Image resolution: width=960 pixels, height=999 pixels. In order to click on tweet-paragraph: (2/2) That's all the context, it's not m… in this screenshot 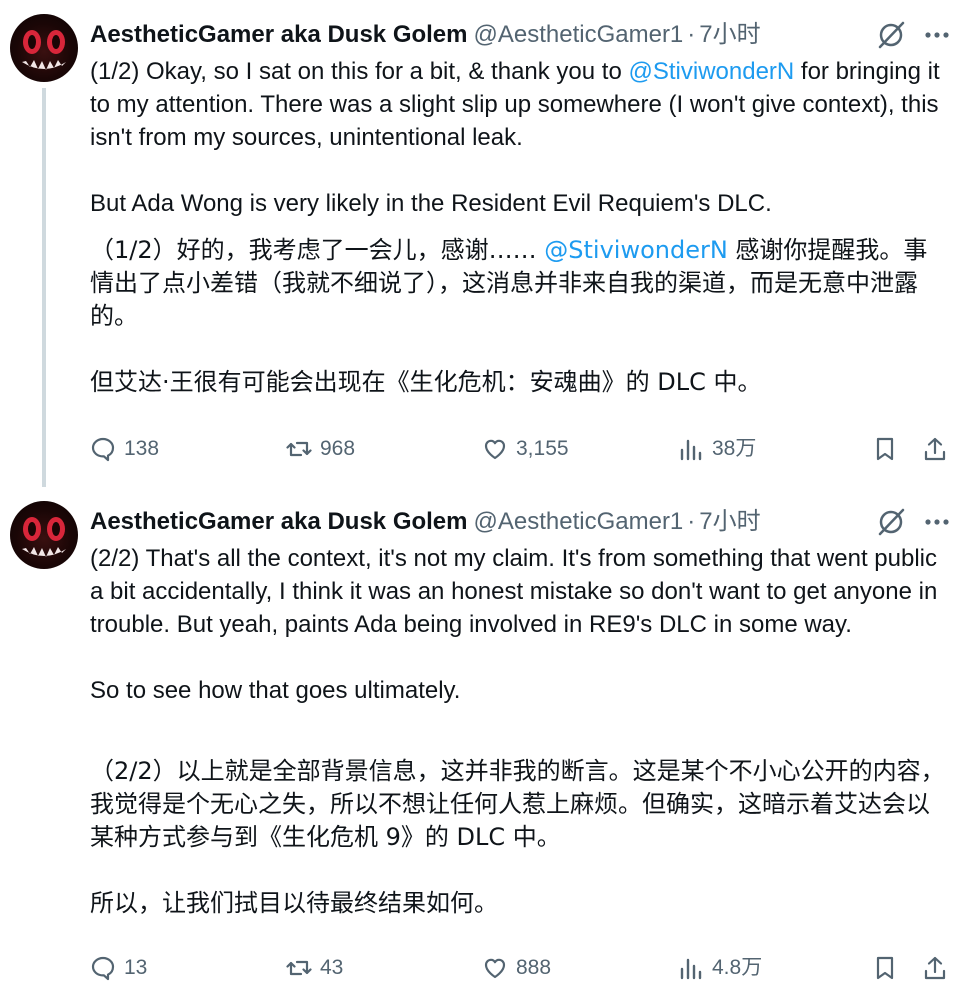, I will do `click(514, 591)`.